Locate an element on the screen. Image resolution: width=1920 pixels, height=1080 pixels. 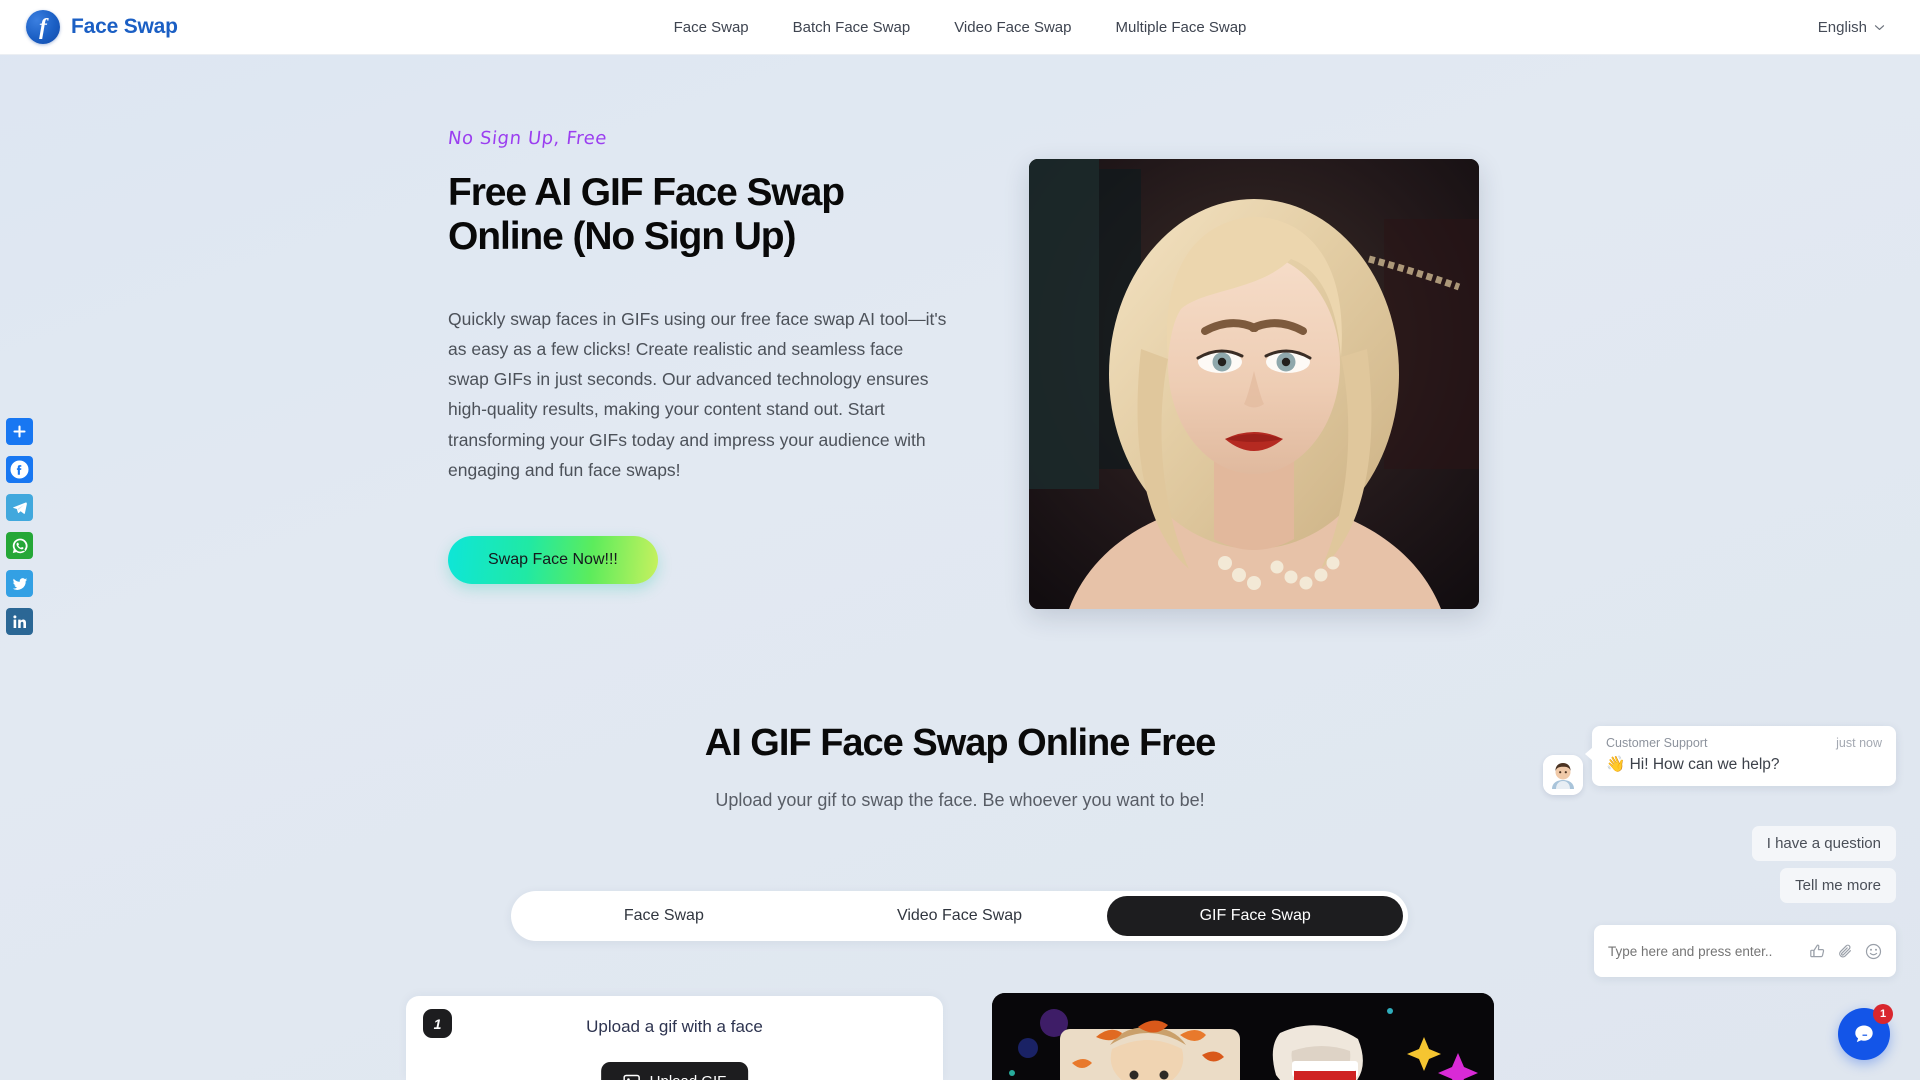
share-plus-icon is located at coordinates (19, 431).